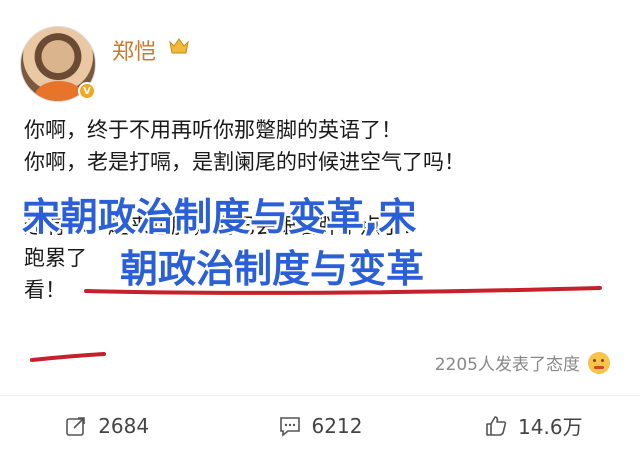  I want to click on reactions-summary: 2205人发表了态度, so click(522, 362).